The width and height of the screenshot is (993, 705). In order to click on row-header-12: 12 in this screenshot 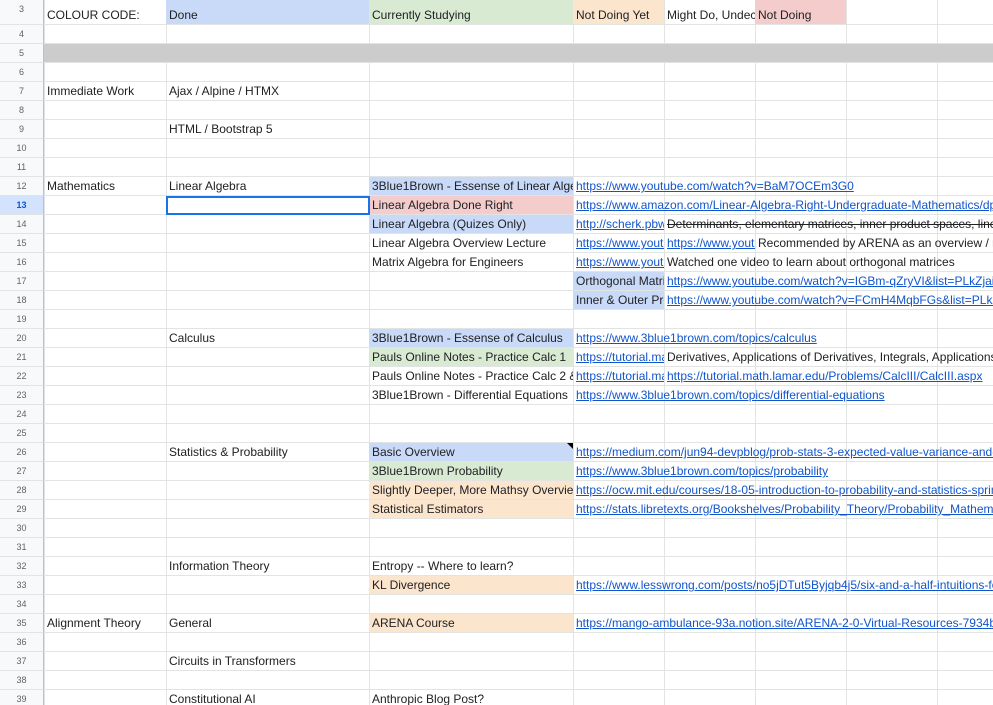, I will do `click(22, 186)`.